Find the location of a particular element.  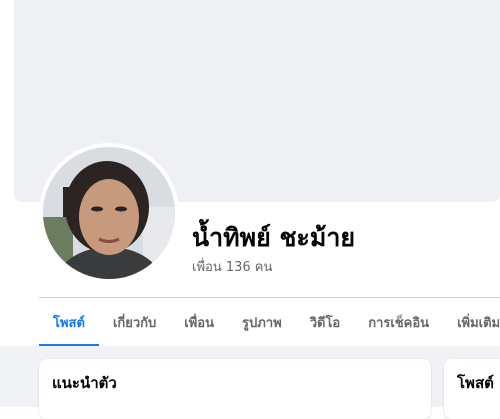

tab-photos: รูปภาพ is located at coordinates (262, 322).